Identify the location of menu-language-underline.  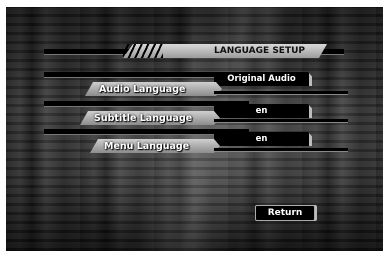
(281, 150).